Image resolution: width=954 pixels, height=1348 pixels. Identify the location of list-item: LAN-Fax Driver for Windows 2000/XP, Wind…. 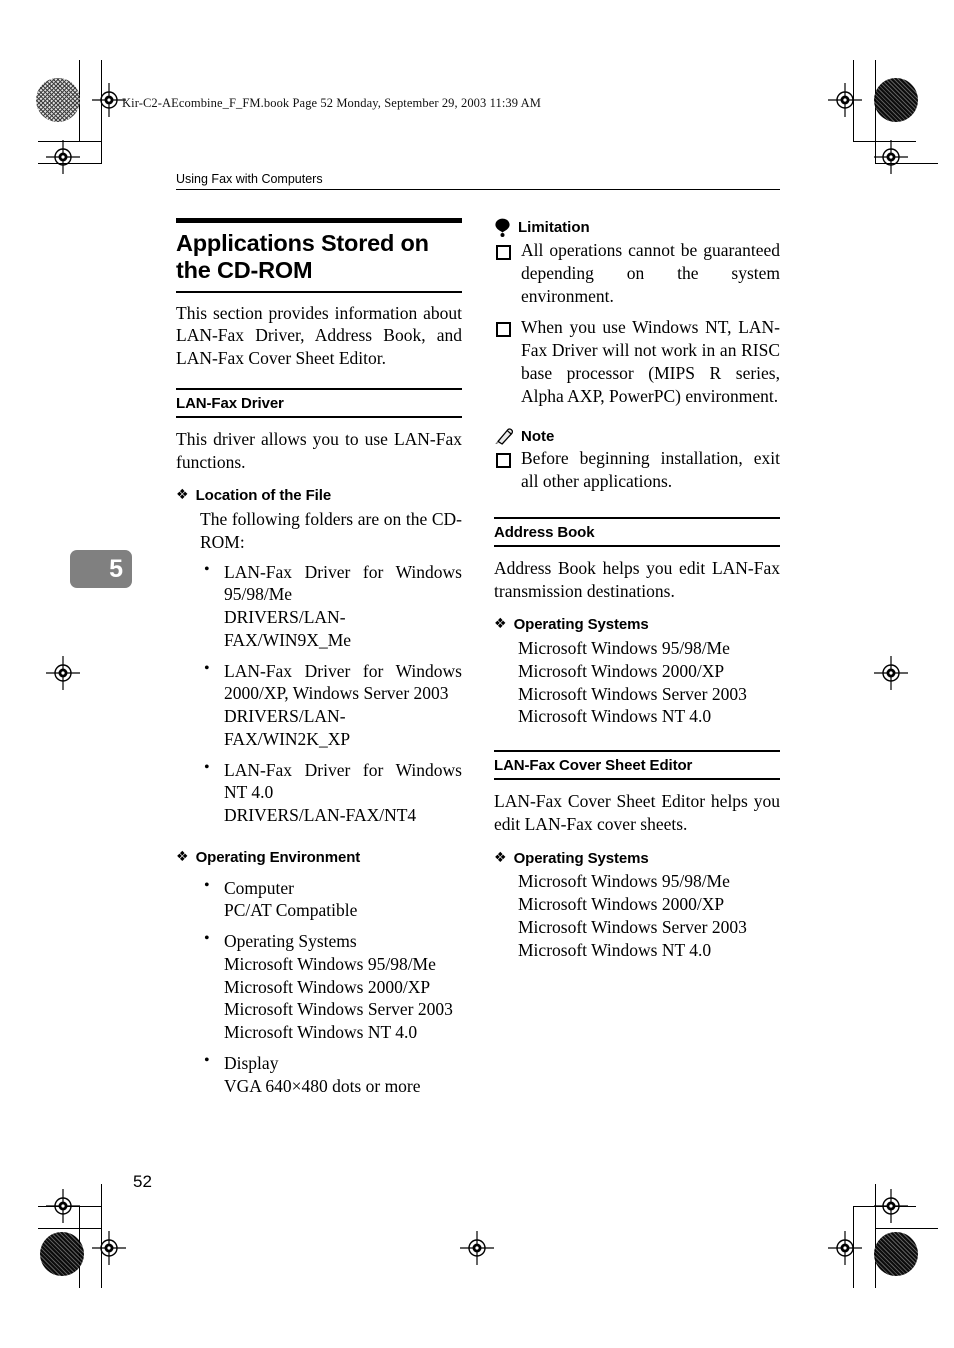
(331, 705).